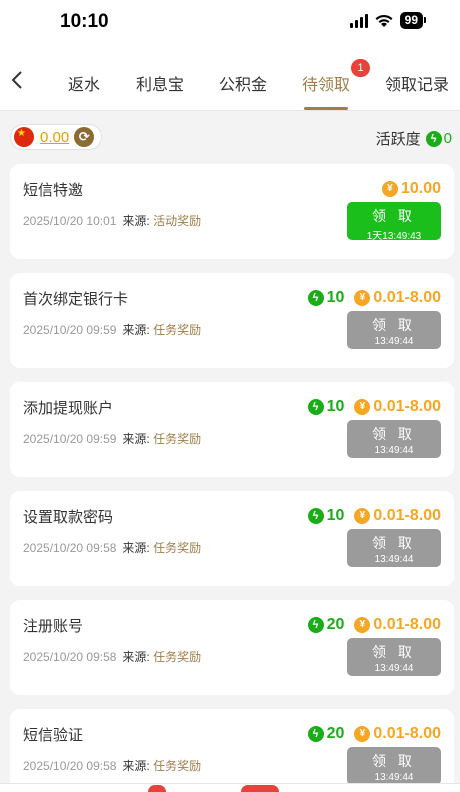  Describe the element at coordinates (358, 20) in the screenshot. I see `signal-icon` at that location.